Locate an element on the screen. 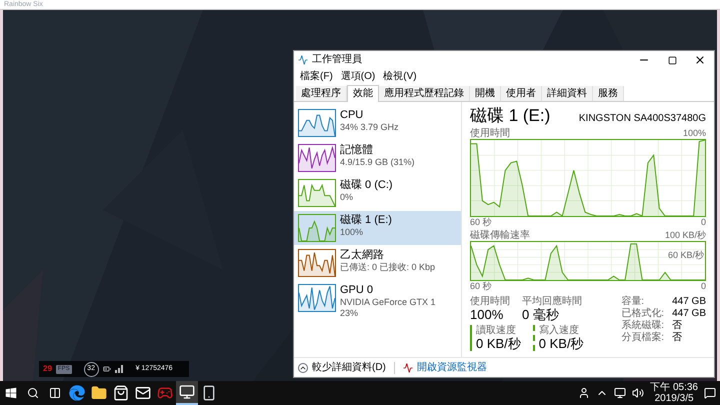  stat-label: 寫入速度 is located at coordinates (559, 330).